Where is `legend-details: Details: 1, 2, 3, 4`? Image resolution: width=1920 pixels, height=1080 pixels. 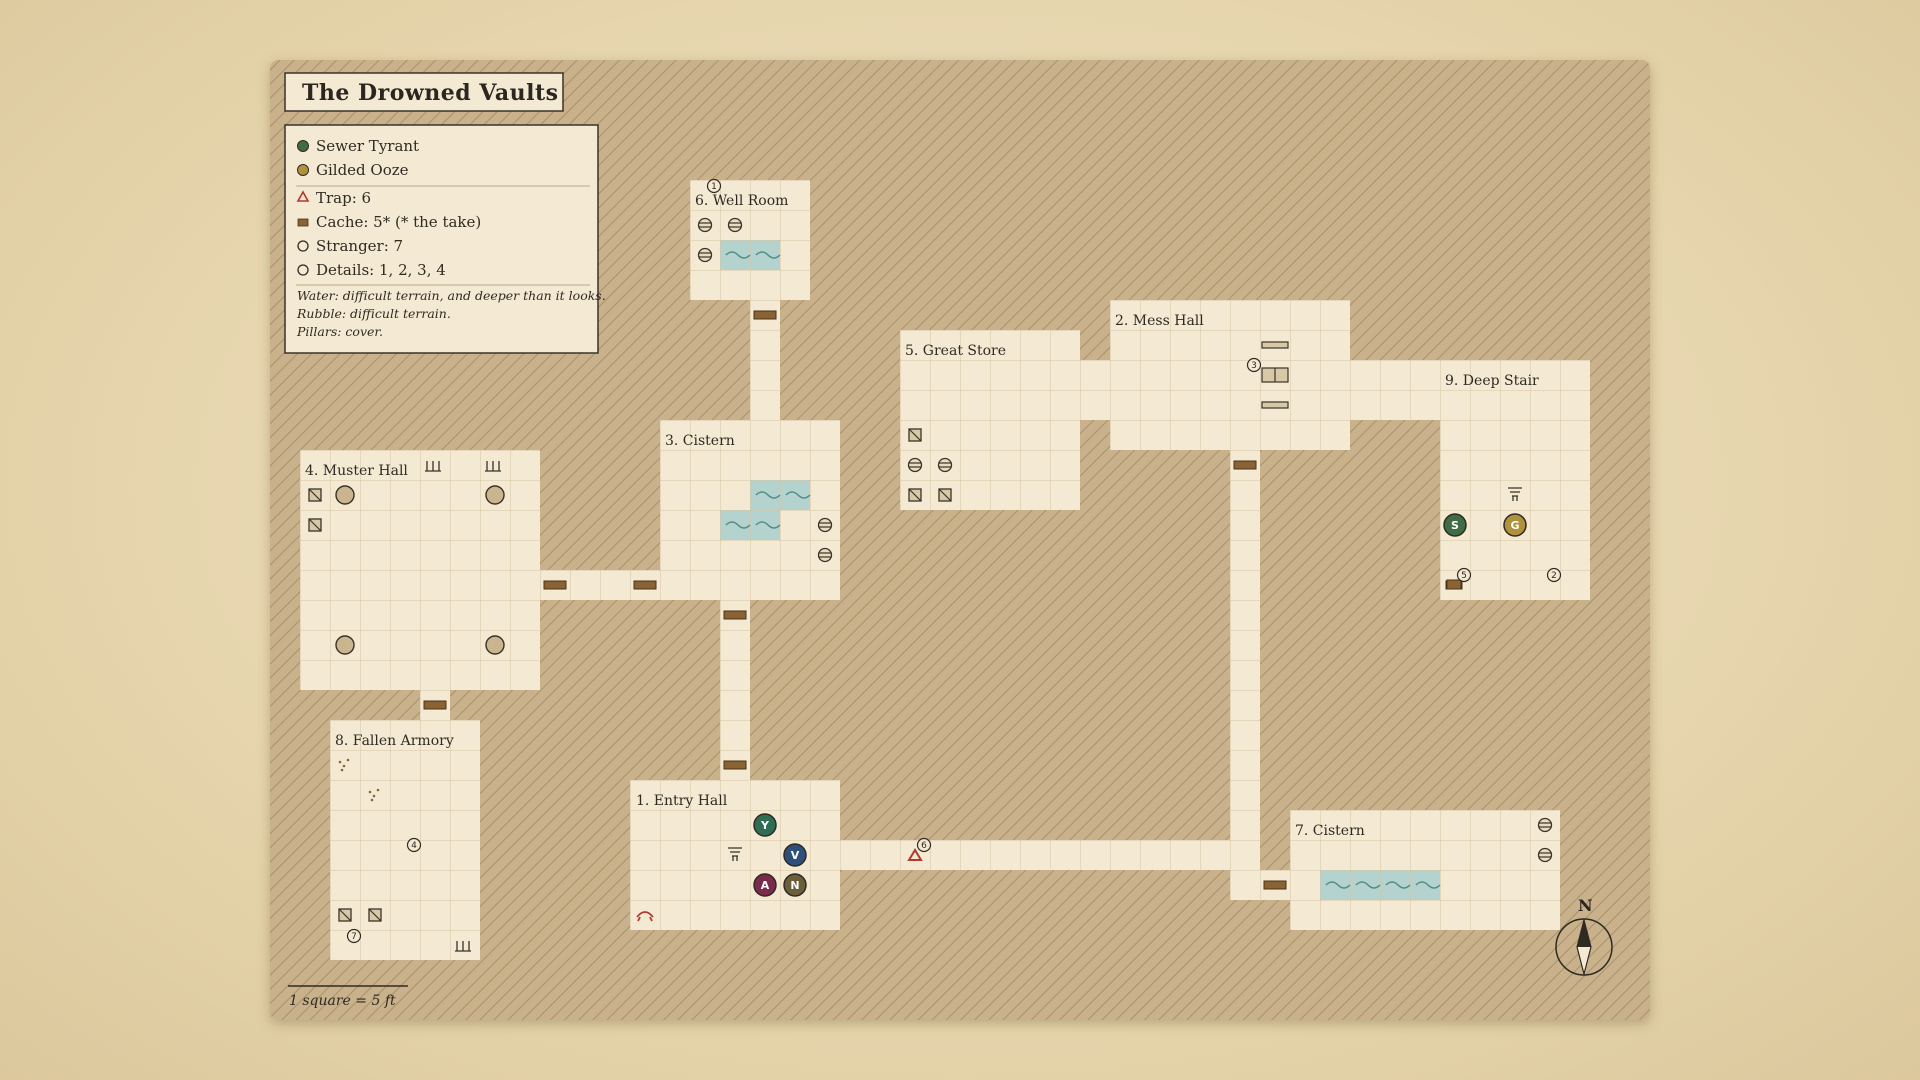
legend-details: Details: 1, 2, 3, 4 is located at coordinates (381, 270).